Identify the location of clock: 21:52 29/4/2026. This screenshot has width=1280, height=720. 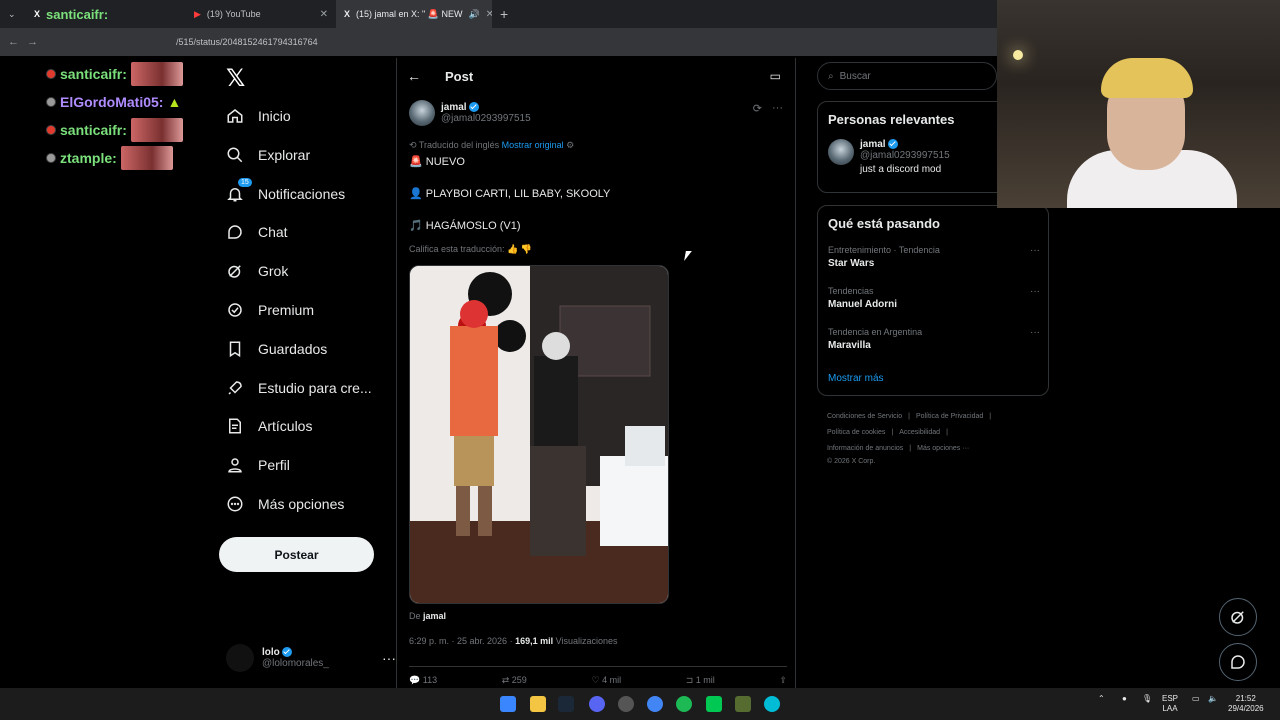
(1246, 704).